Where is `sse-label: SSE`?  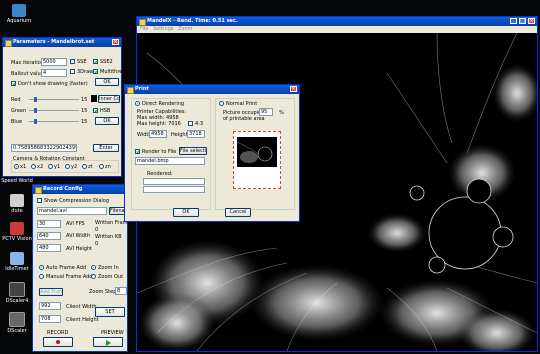 sse-label: SSE is located at coordinates (82, 62).